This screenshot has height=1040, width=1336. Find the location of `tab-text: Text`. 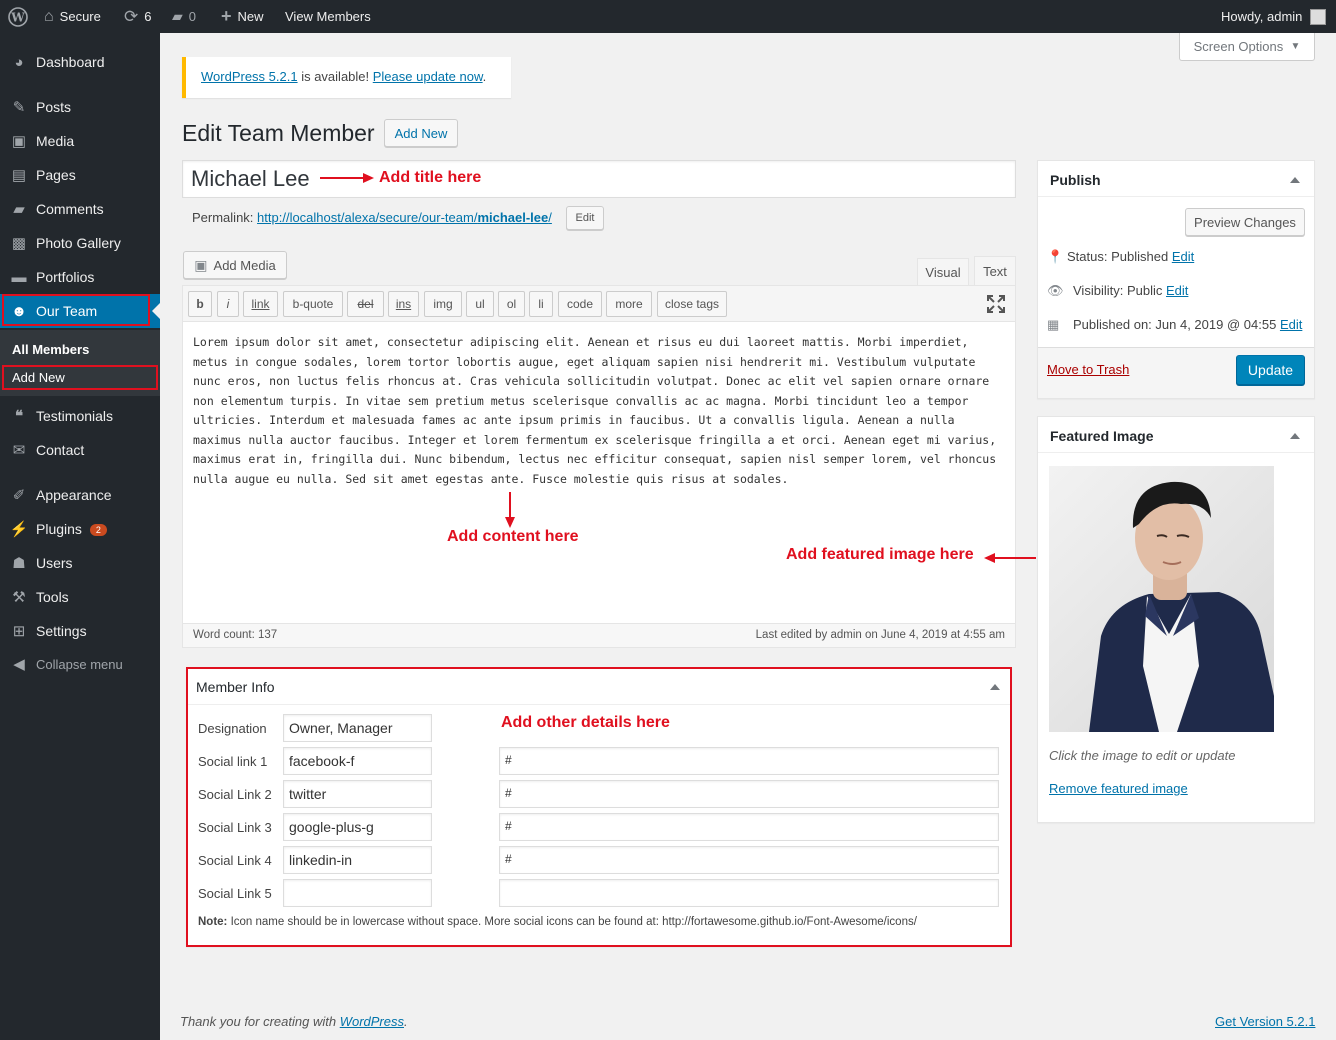

tab-text: Text is located at coordinates (995, 271).